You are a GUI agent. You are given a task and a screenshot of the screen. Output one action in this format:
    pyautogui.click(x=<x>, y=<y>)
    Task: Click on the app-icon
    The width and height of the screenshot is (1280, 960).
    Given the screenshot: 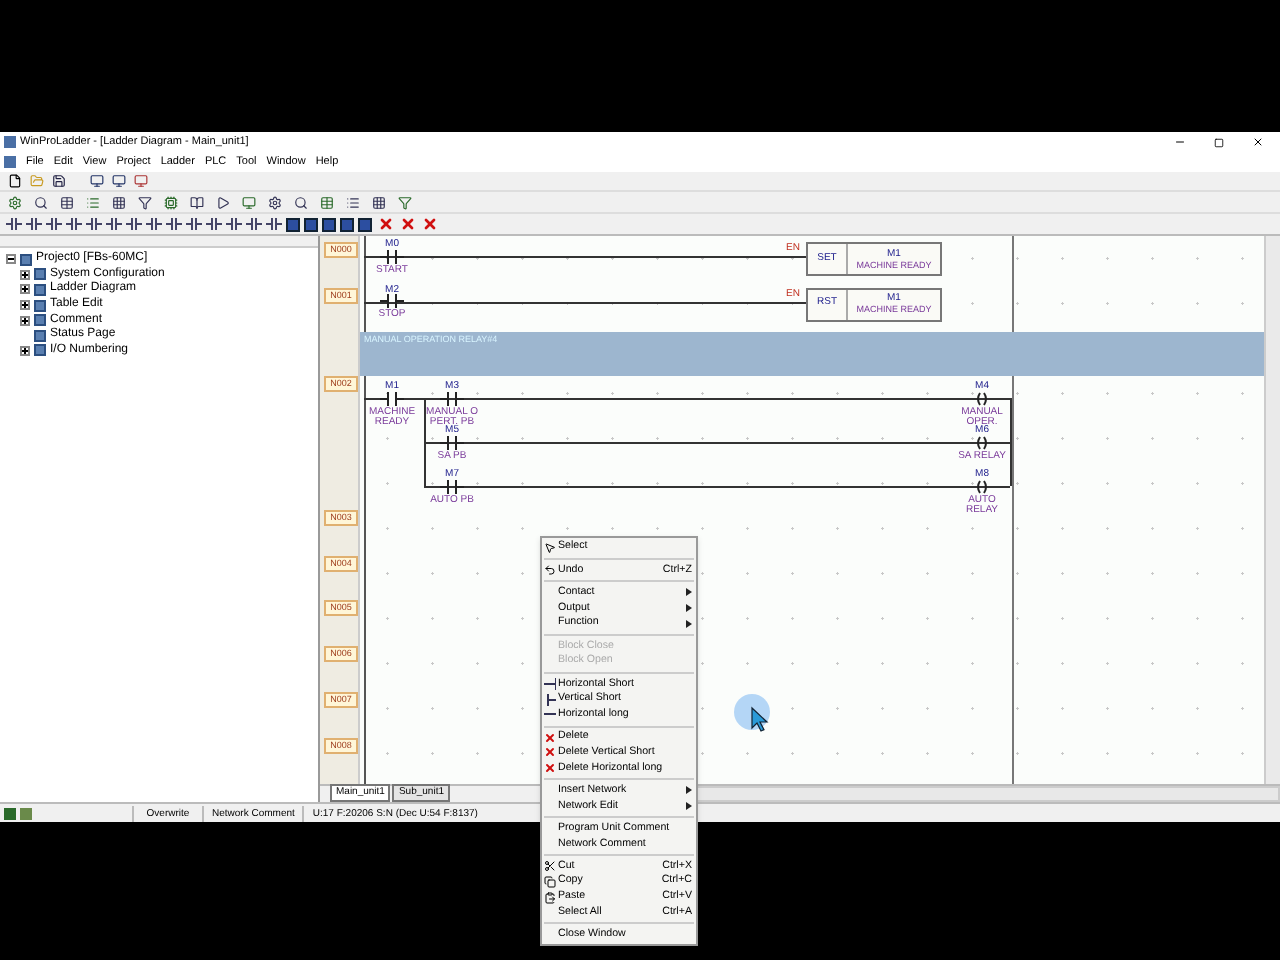 What is the action you would take?
    pyautogui.click(x=10, y=142)
    